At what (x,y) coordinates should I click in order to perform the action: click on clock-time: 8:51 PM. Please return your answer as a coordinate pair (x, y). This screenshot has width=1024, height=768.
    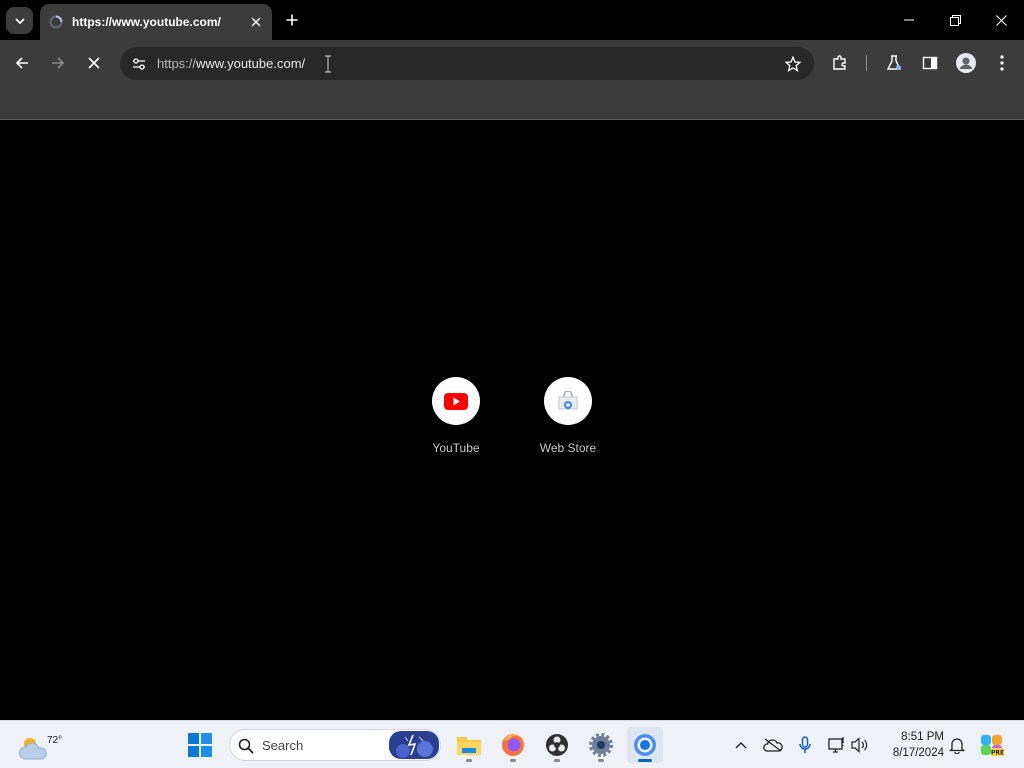
    Looking at the image, I should click on (922, 737).